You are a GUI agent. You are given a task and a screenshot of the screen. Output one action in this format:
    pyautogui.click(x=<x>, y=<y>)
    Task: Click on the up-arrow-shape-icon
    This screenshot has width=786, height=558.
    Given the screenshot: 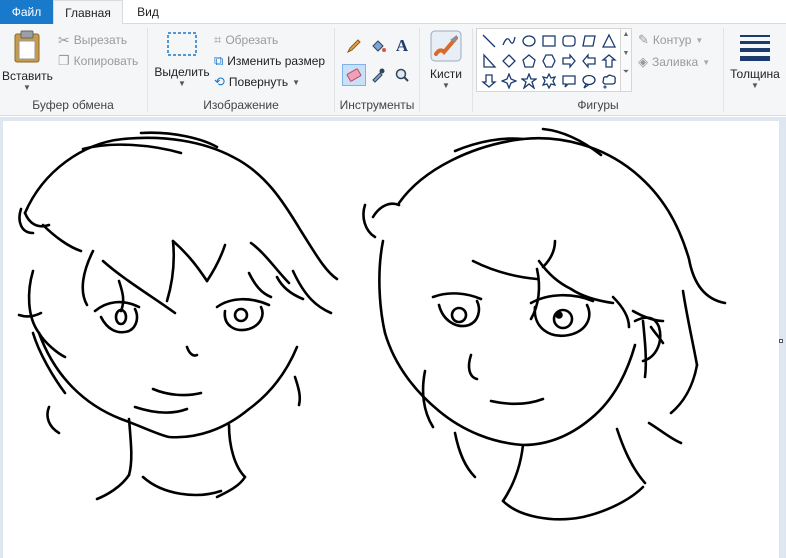 What is the action you would take?
    pyautogui.click(x=609, y=61)
    